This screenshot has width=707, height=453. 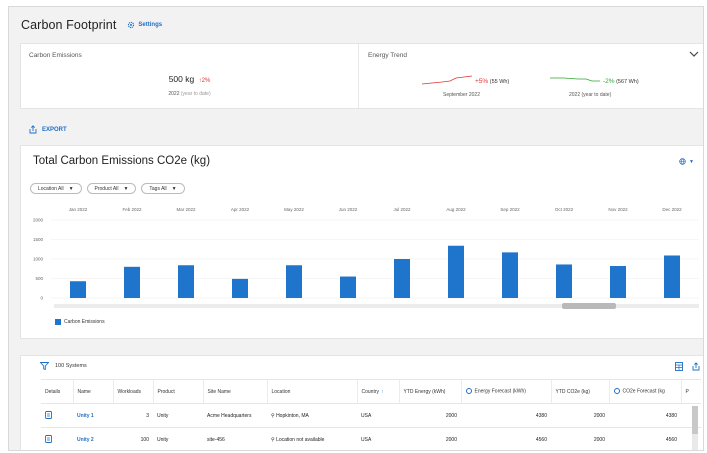 I want to click on trend1-sparkline, so click(x=447, y=80).